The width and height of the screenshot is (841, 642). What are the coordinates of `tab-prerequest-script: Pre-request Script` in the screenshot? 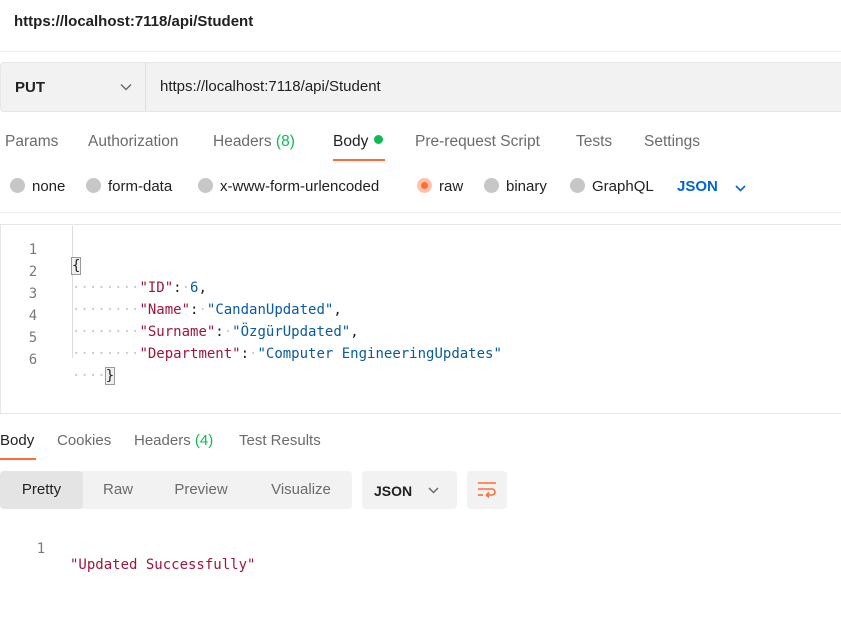 It's located at (477, 142).